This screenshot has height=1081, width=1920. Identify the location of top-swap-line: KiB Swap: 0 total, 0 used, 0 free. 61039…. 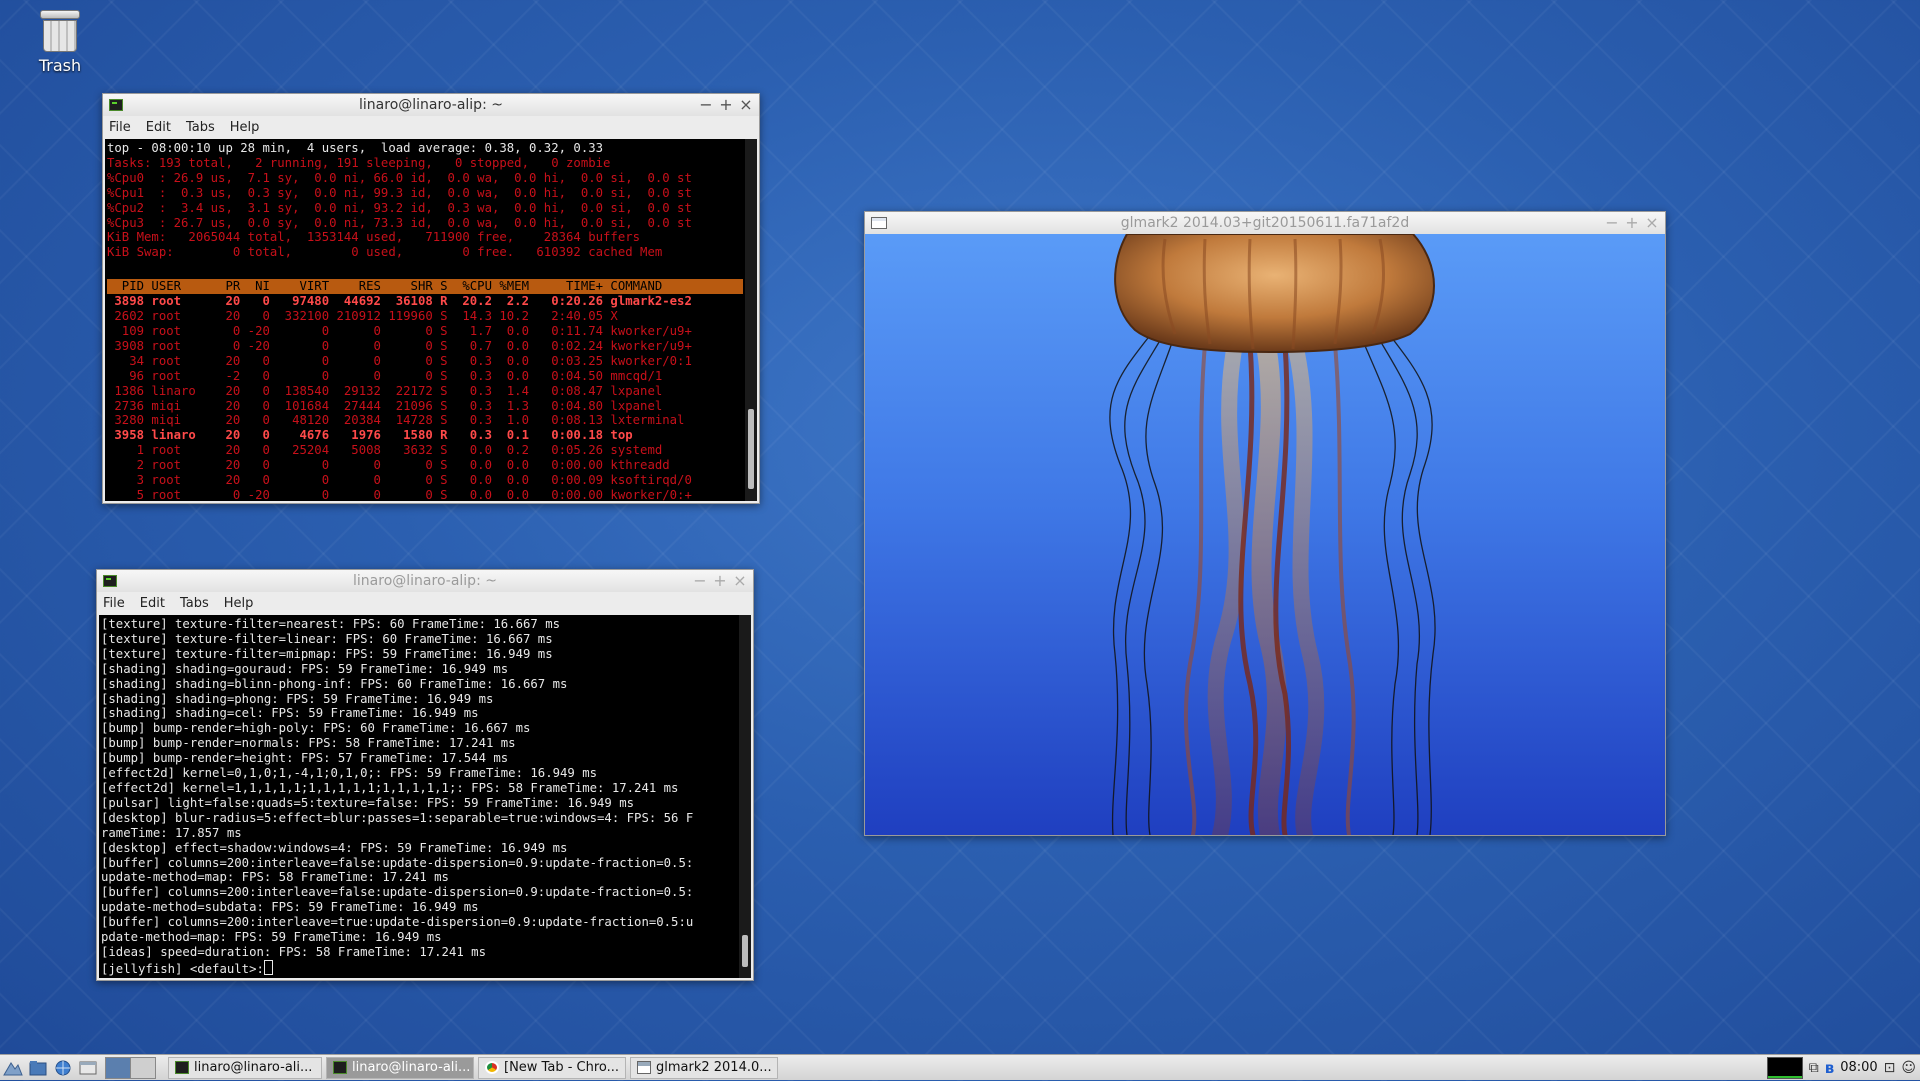
(385, 252).